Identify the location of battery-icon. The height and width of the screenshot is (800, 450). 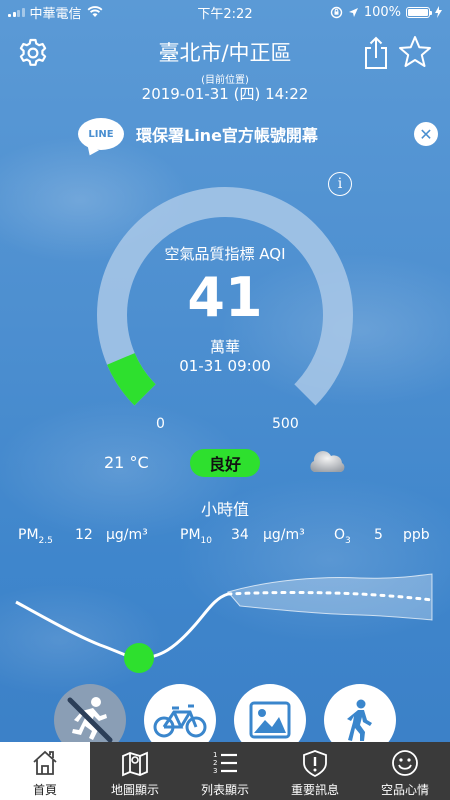
(419, 12).